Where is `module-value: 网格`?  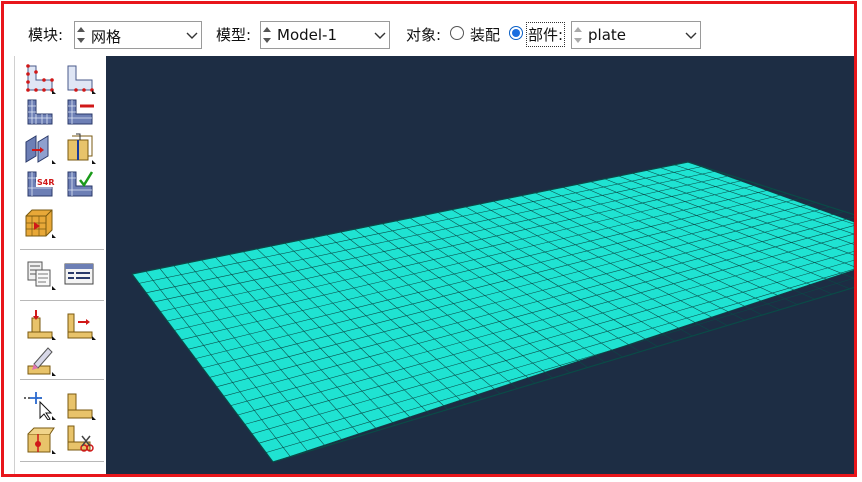
module-value: 网格 is located at coordinates (106, 37).